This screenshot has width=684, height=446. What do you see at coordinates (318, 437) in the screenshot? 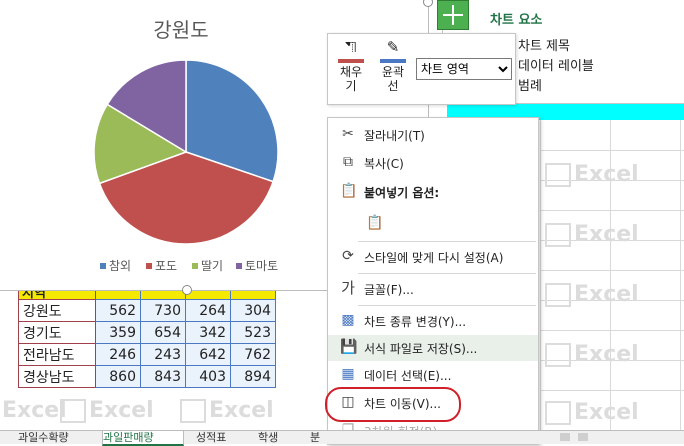
I see `sheet-tab: 분` at bounding box center [318, 437].